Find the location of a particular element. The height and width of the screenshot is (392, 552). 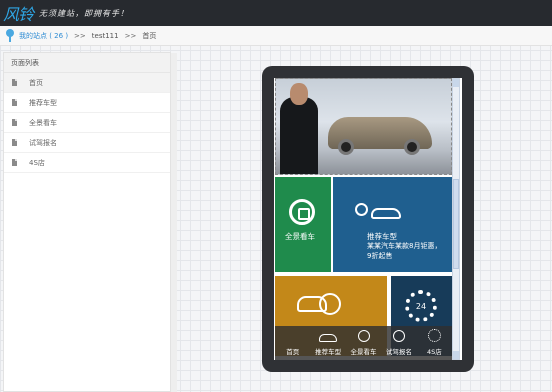

scroll-up-arrow is located at coordinates (456, 83).